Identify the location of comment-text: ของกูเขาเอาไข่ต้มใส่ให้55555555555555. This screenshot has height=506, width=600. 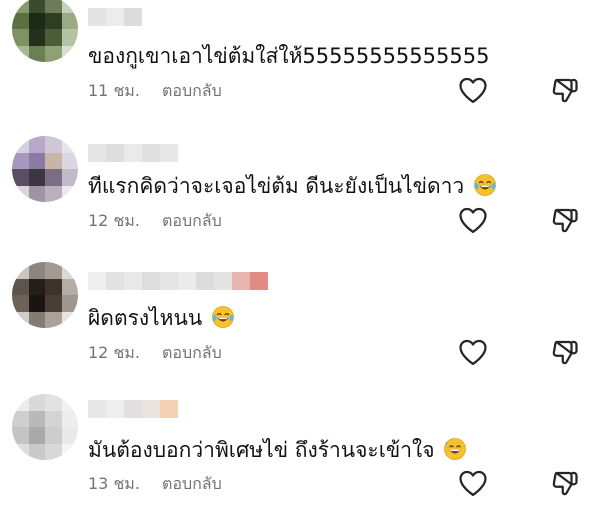
(288, 56).